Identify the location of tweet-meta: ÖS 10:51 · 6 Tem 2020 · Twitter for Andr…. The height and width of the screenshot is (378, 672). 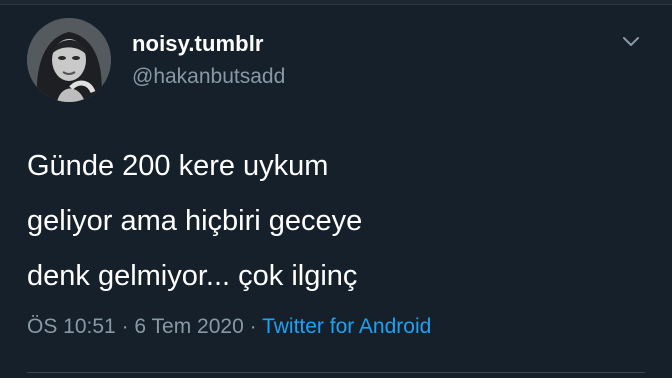
(229, 327).